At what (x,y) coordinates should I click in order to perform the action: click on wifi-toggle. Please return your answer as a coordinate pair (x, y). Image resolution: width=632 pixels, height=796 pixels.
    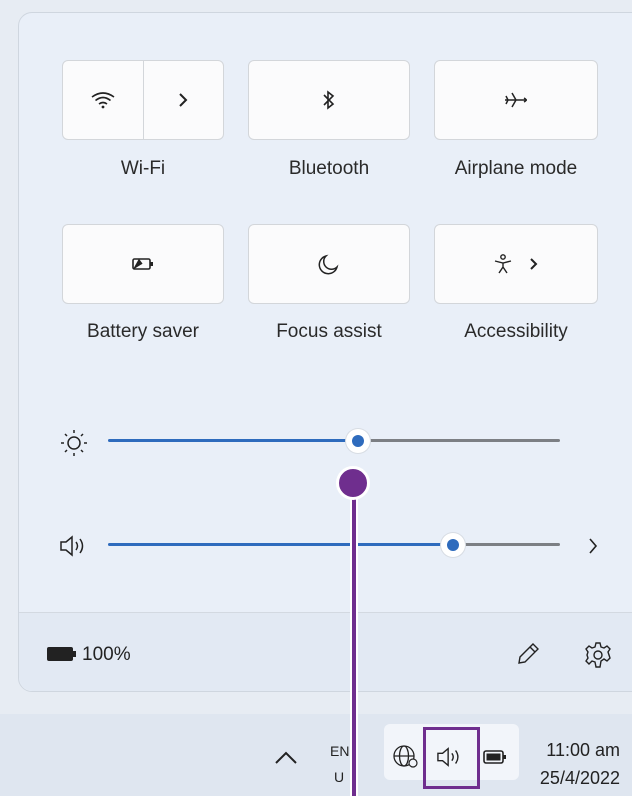
    Looking at the image, I should click on (103, 100).